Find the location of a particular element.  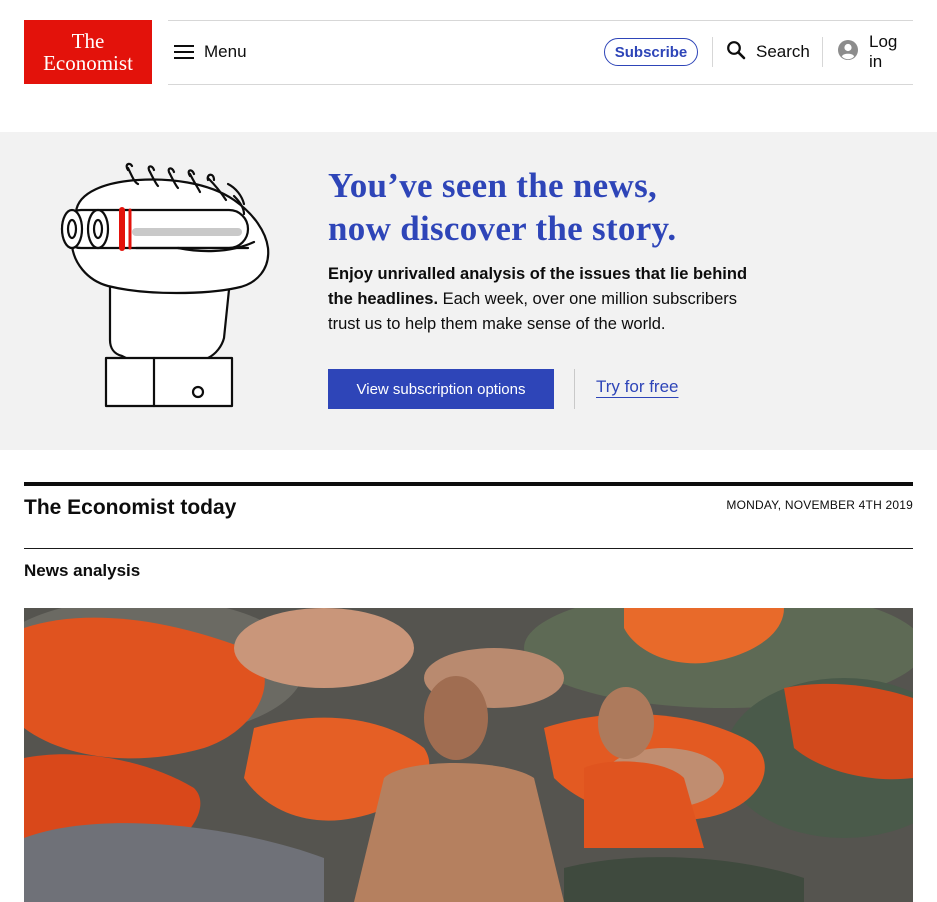

login-label: Log in is located at coordinates (883, 51).